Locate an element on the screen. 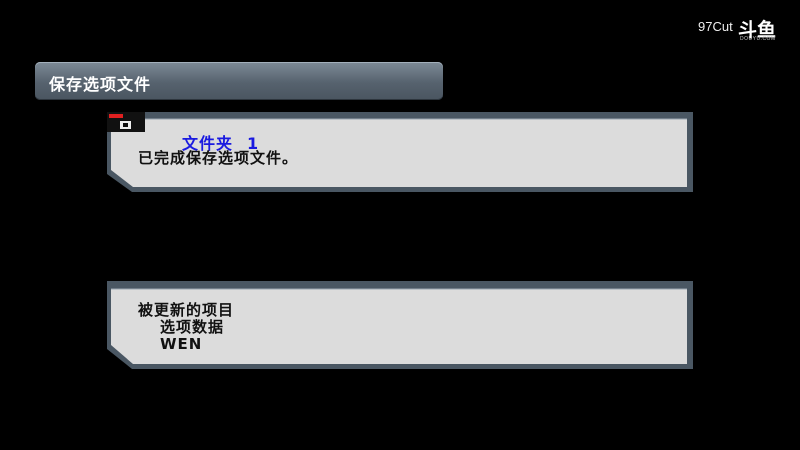 The width and height of the screenshot is (800, 450). updated-item-type: 选项数据 is located at coordinates (192, 327).